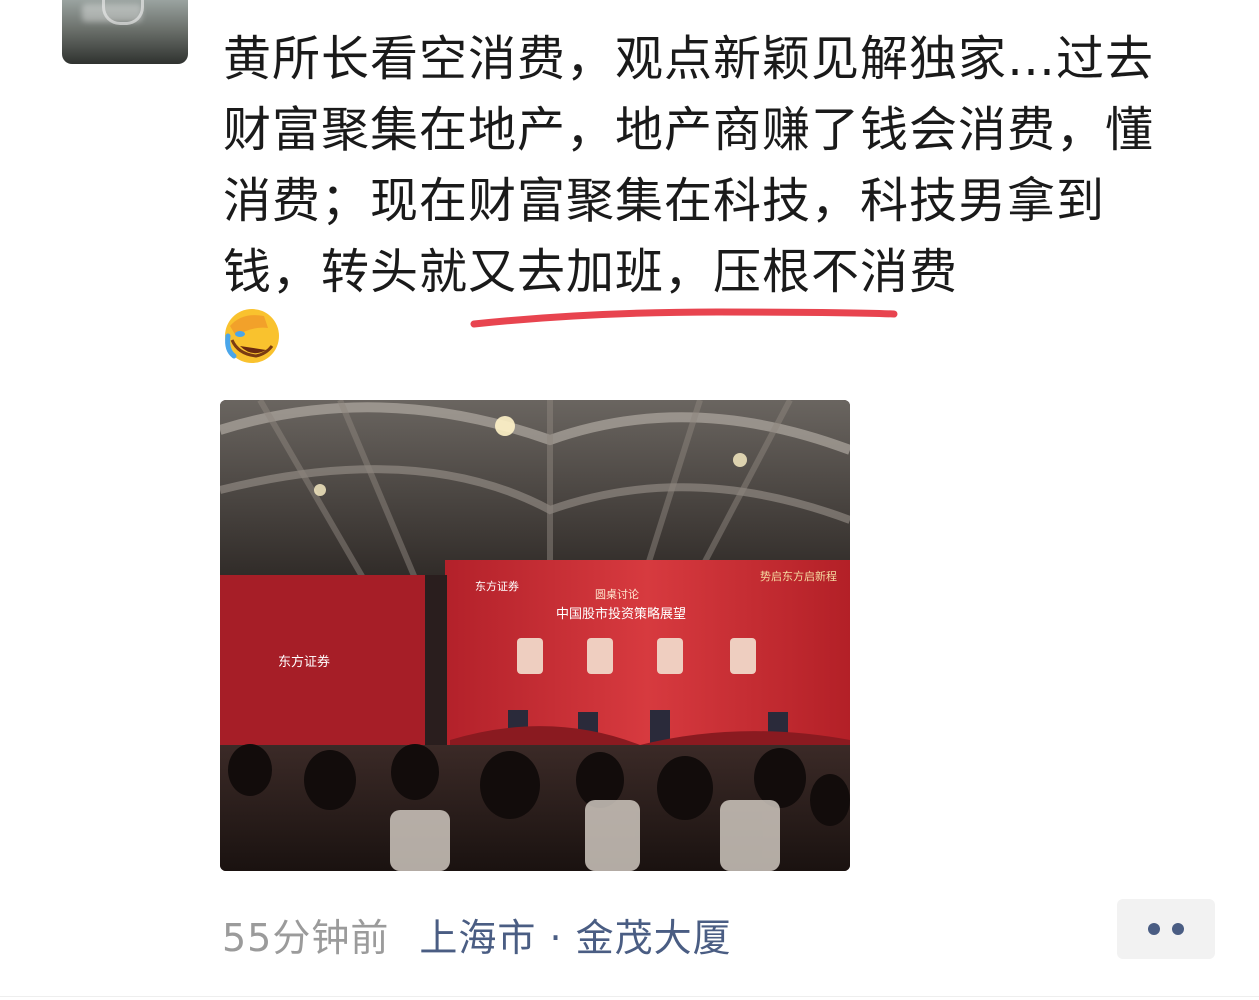 The height and width of the screenshot is (1000, 1259). What do you see at coordinates (252, 336) in the screenshot?
I see `facepalm-laughing-emoji` at bounding box center [252, 336].